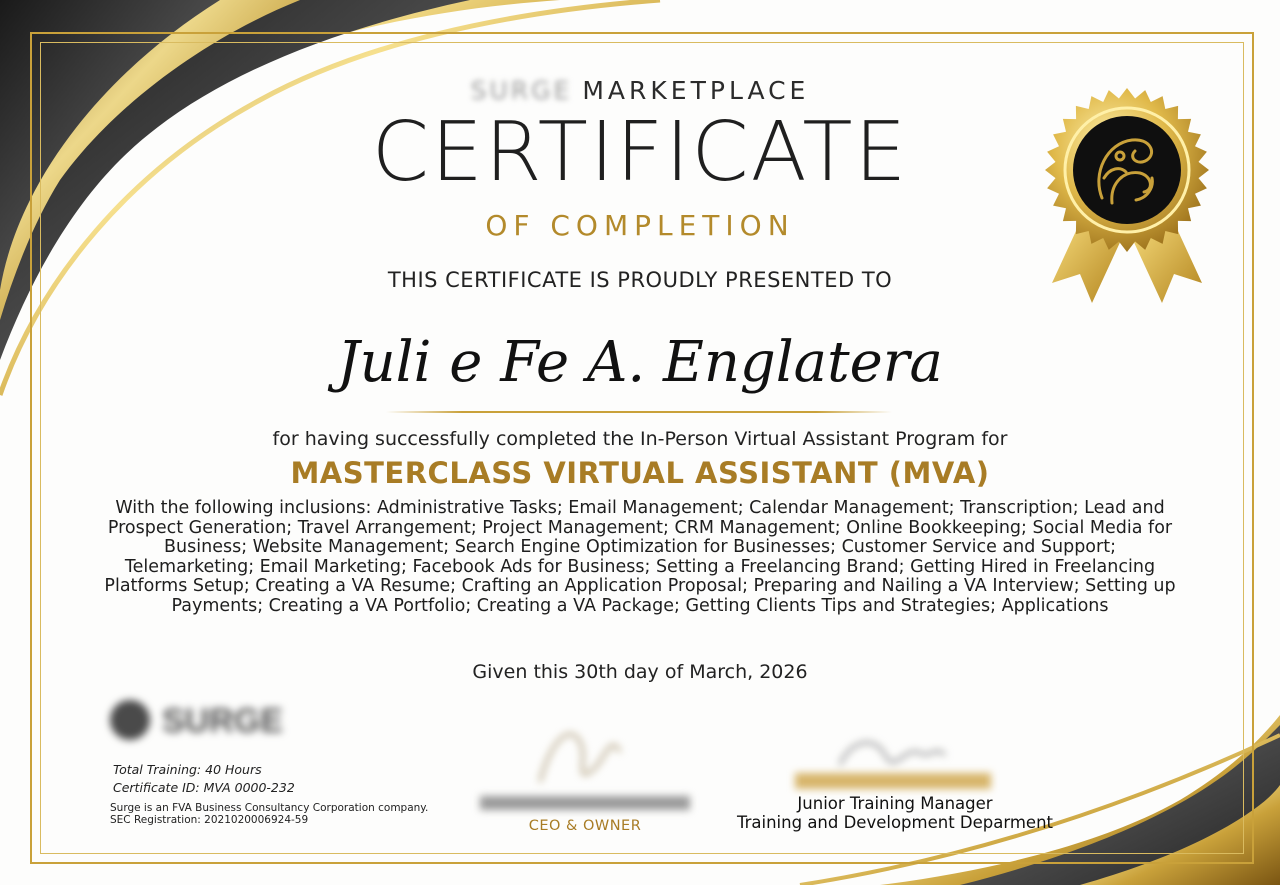  Describe the element at coordinates (640, 473) in the screenshot. I see `program-name: MASTERCLASS VIRTUAL ASSISTANT (MVA)` at that location.